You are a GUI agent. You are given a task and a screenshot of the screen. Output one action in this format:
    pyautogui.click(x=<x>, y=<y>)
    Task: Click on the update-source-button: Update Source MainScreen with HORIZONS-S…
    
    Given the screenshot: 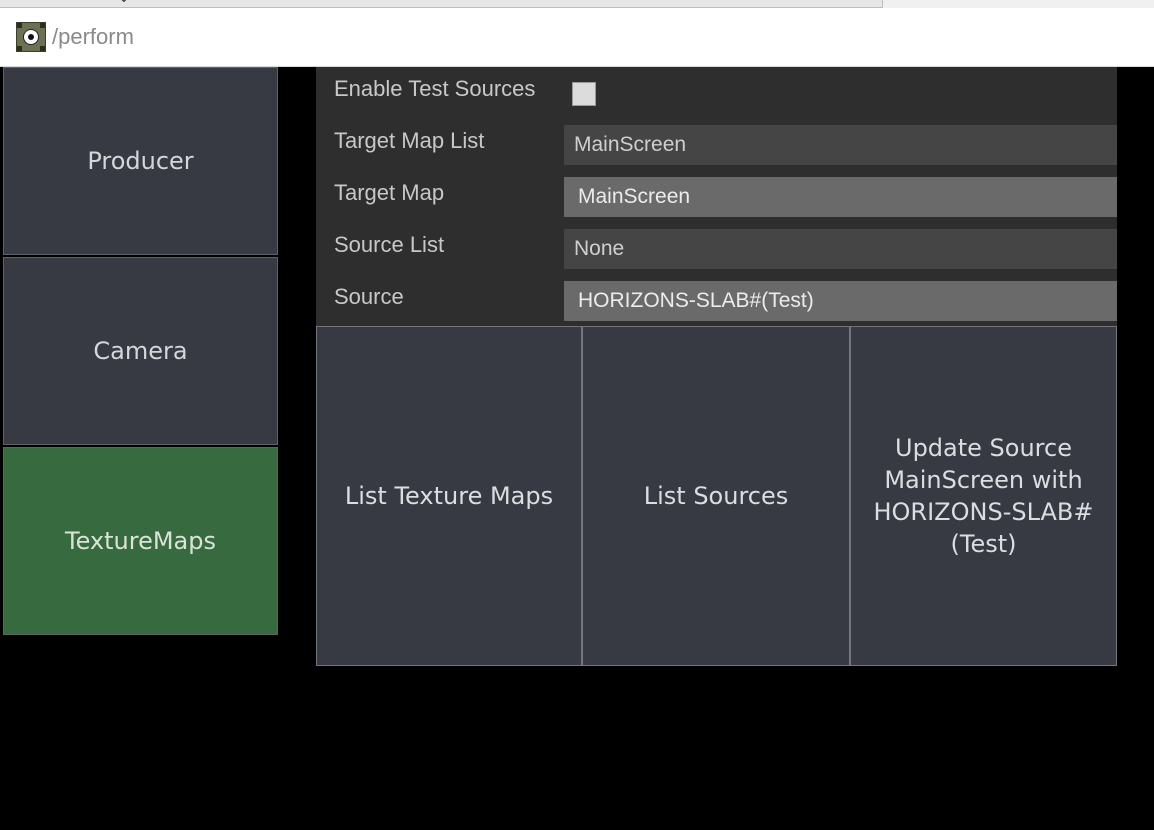 What is the action you would take?
    pyautogui.click(x=983, y=496)
    